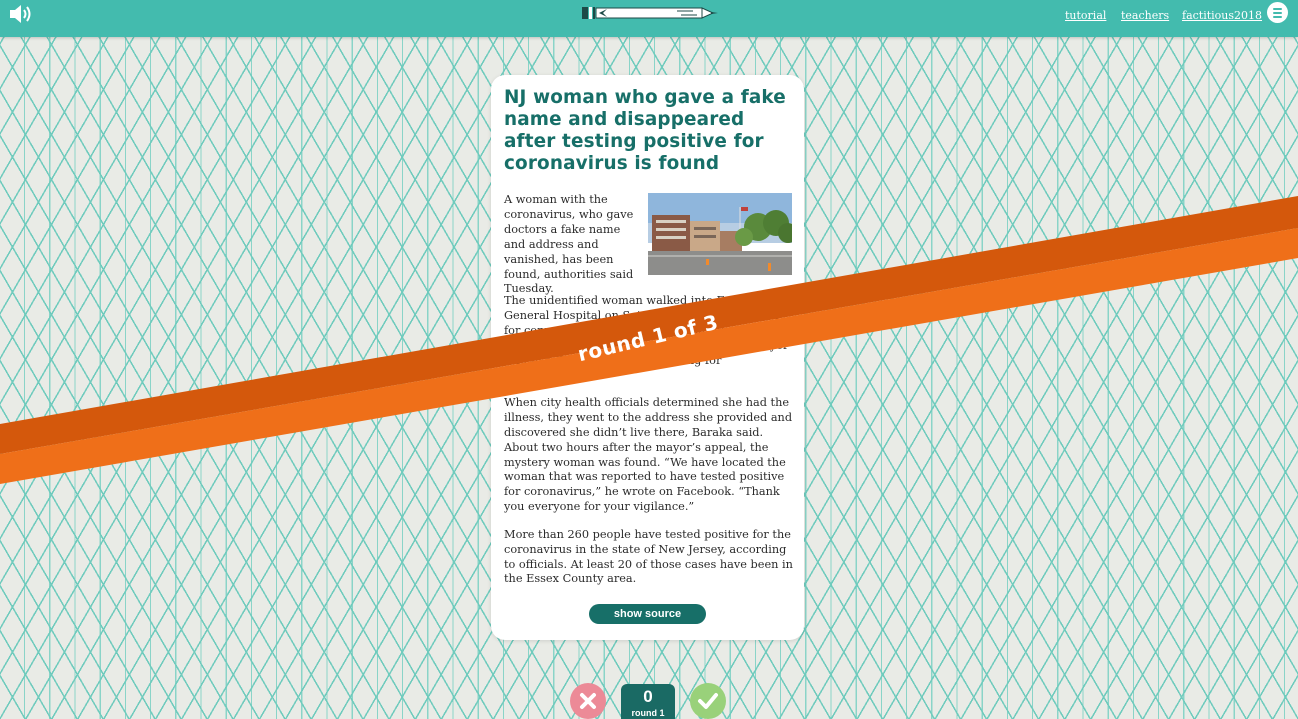  I want to click on check-icon, so click(708, 701).